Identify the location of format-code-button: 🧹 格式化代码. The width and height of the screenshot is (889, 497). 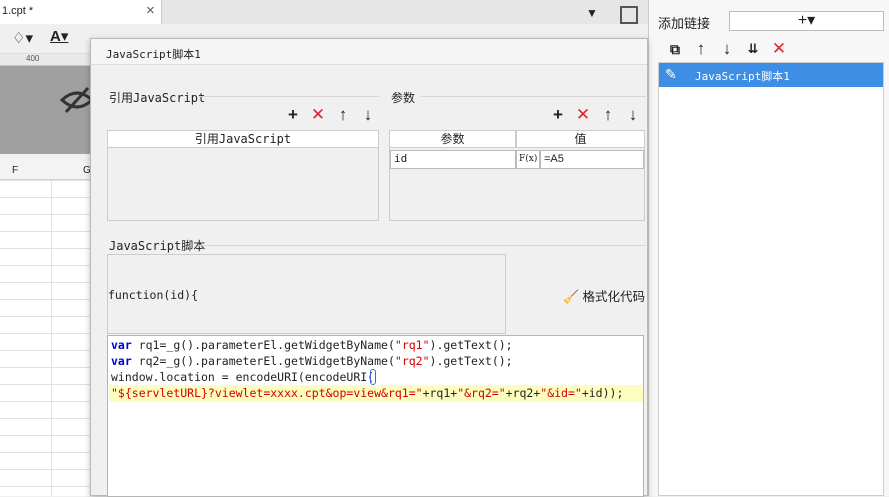
(604, 295).